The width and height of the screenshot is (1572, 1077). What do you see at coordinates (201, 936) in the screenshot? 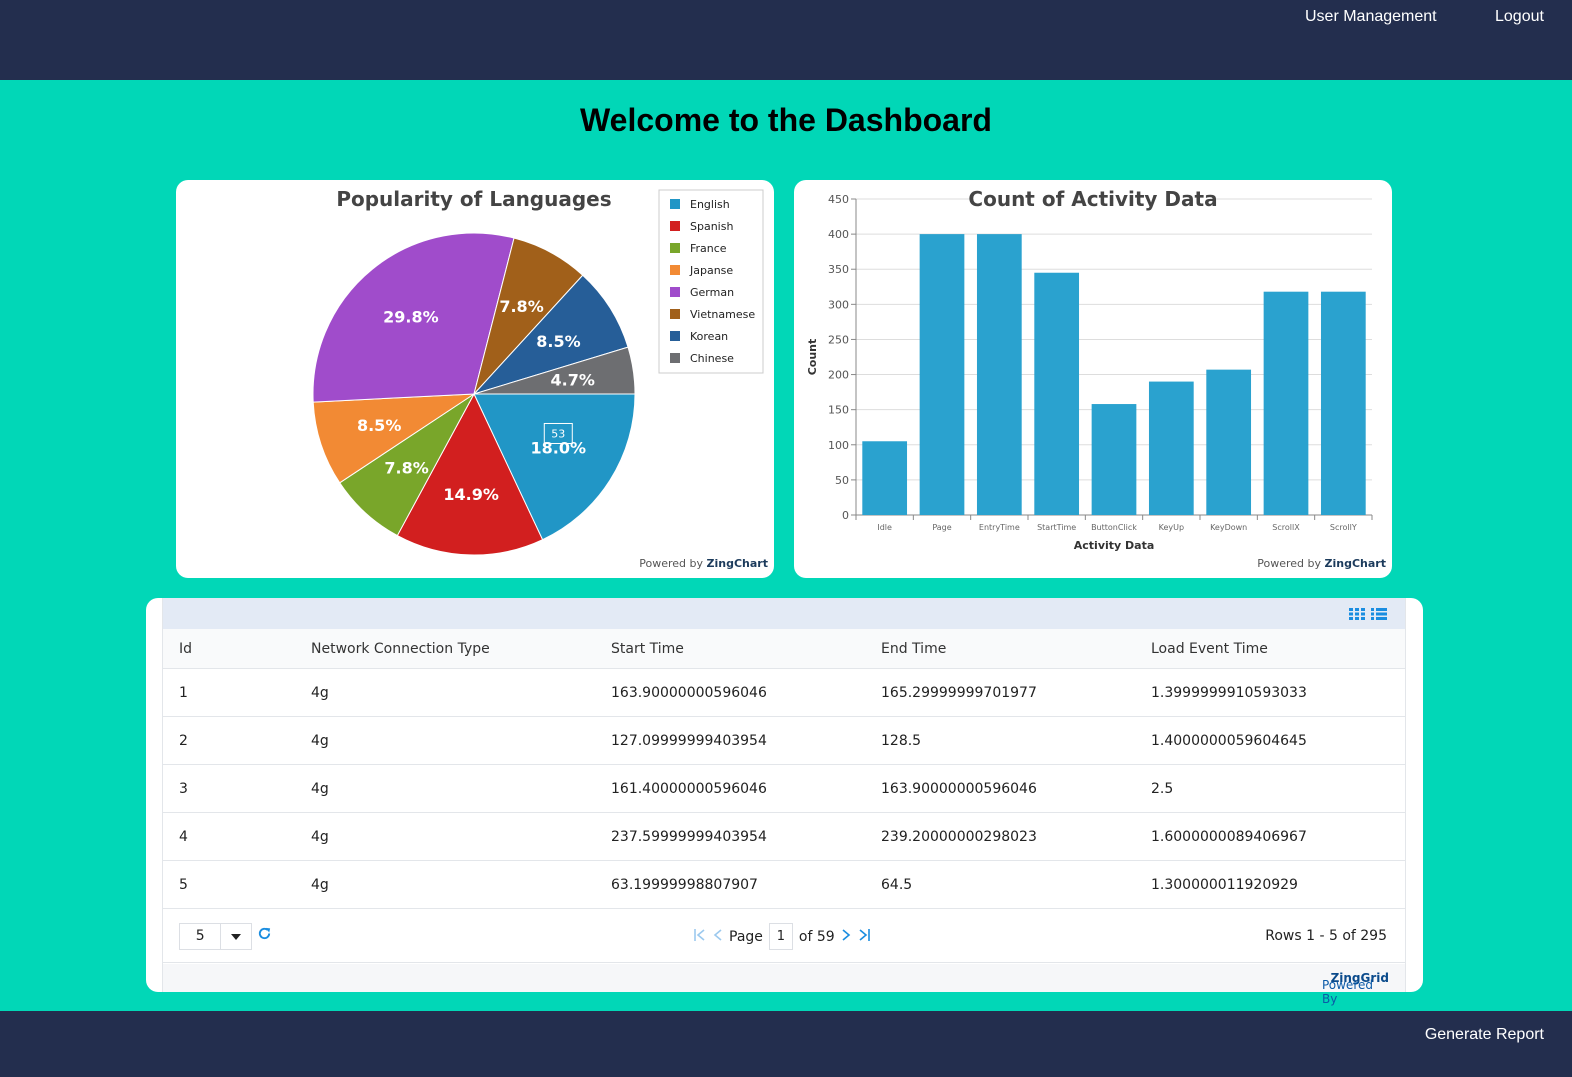
I see `page-size-value: 5` at bounding box center [201, 936].